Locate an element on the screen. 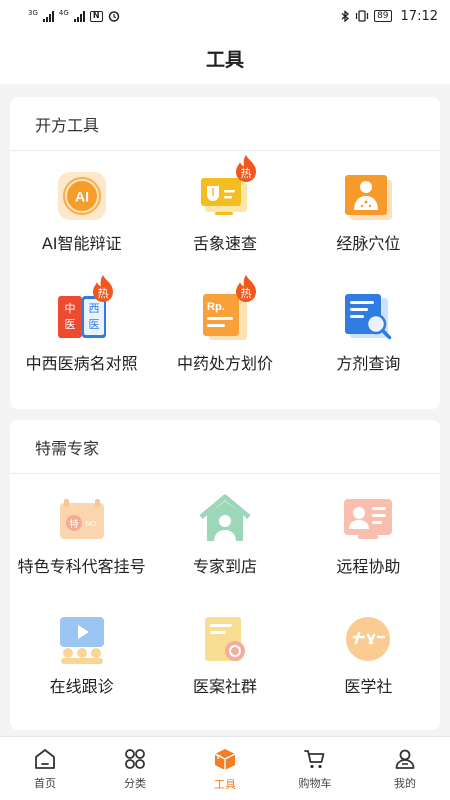 Image resolution: width=450 pixels, height=800 pixels. page-title: 工具 is located at coordinates (224, 59).